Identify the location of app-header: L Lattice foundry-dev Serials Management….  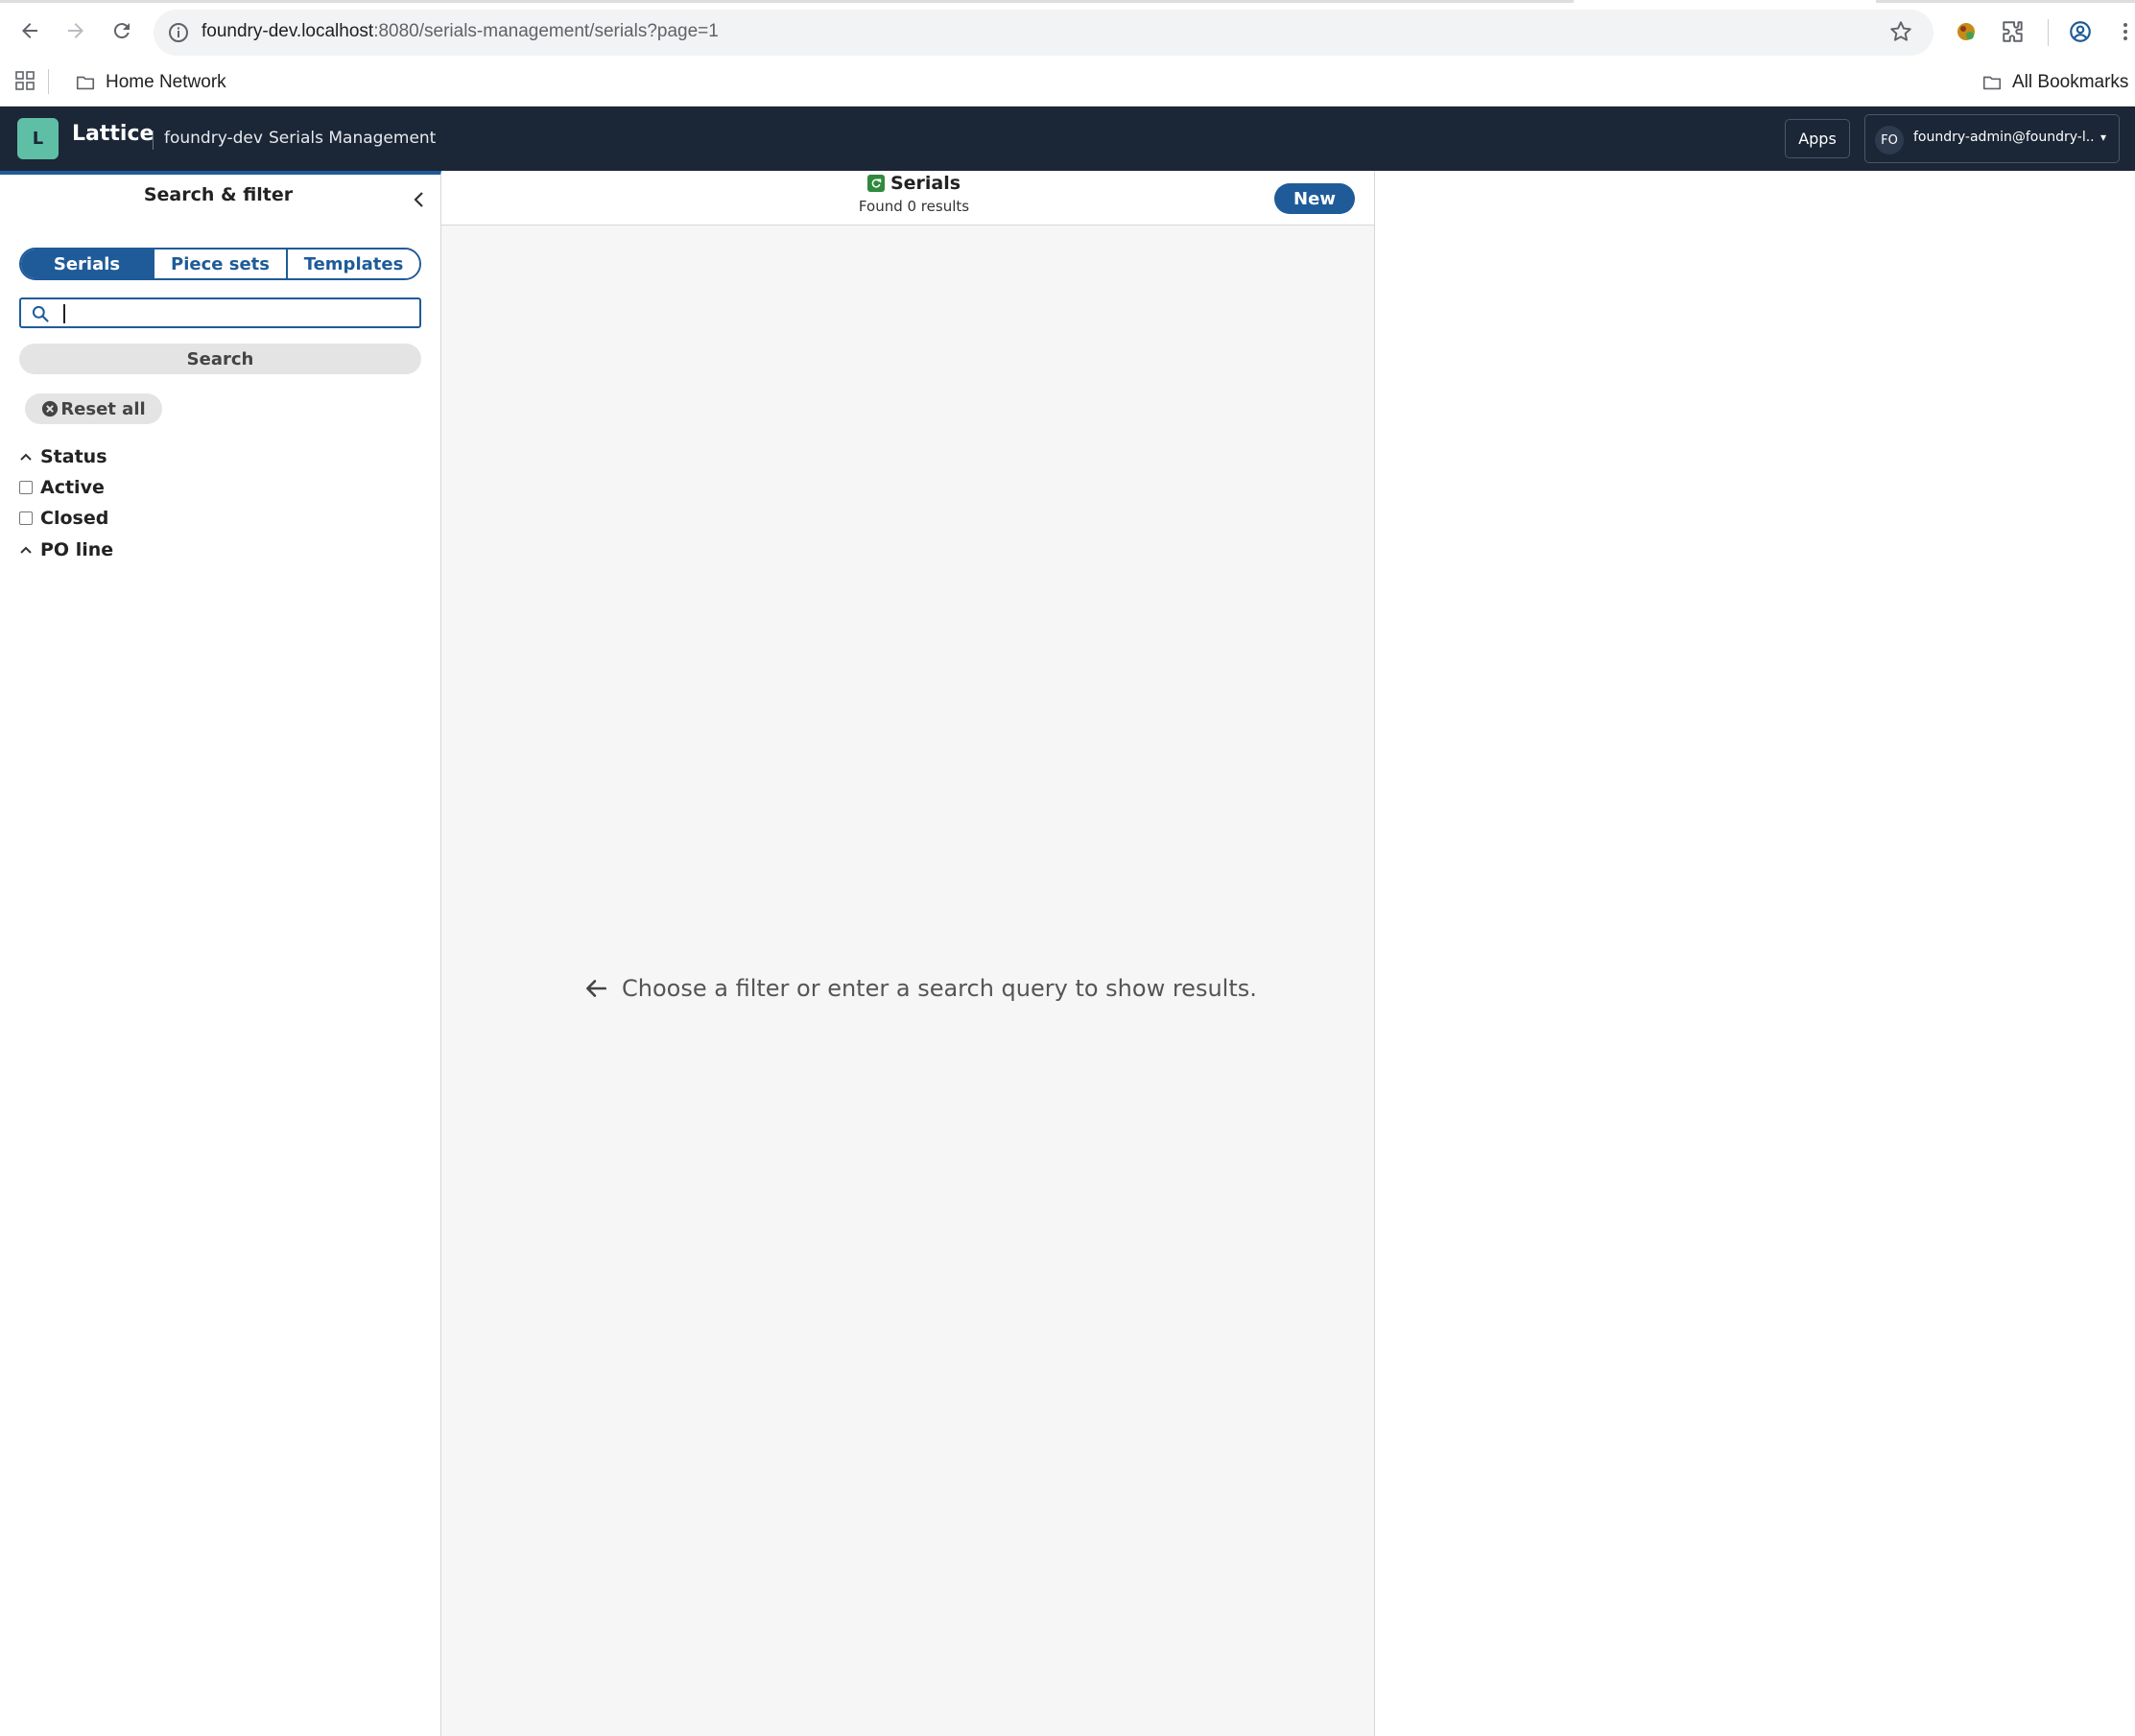
(1067, 139).